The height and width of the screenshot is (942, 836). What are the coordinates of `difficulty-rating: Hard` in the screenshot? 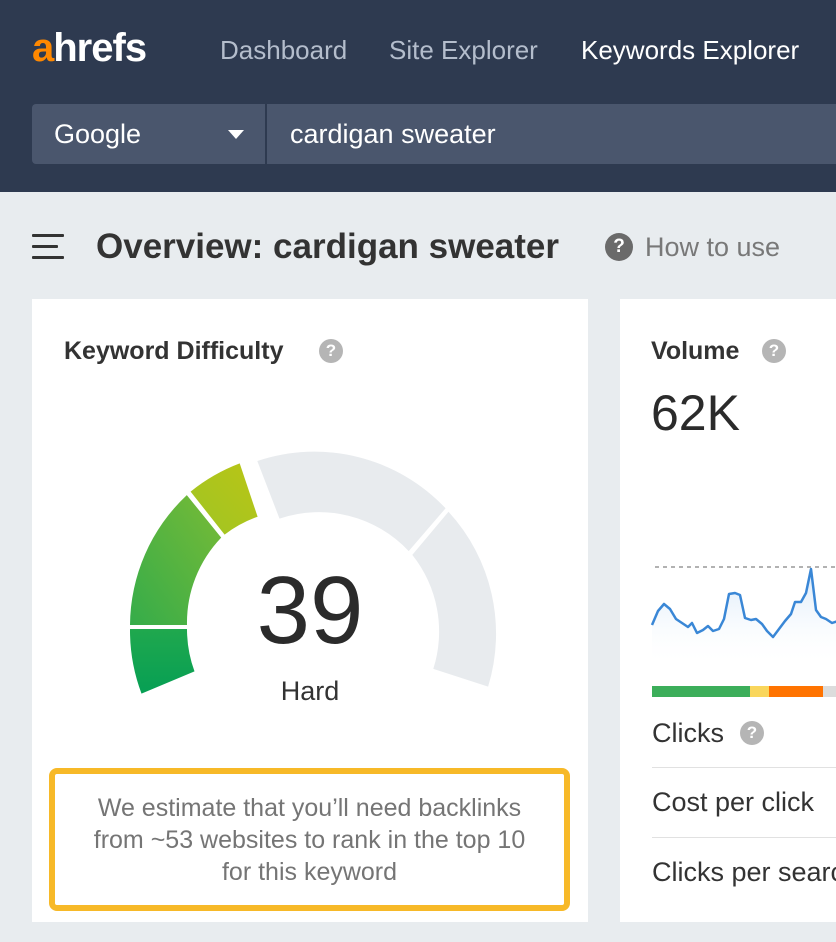 It's located at (310, 691).